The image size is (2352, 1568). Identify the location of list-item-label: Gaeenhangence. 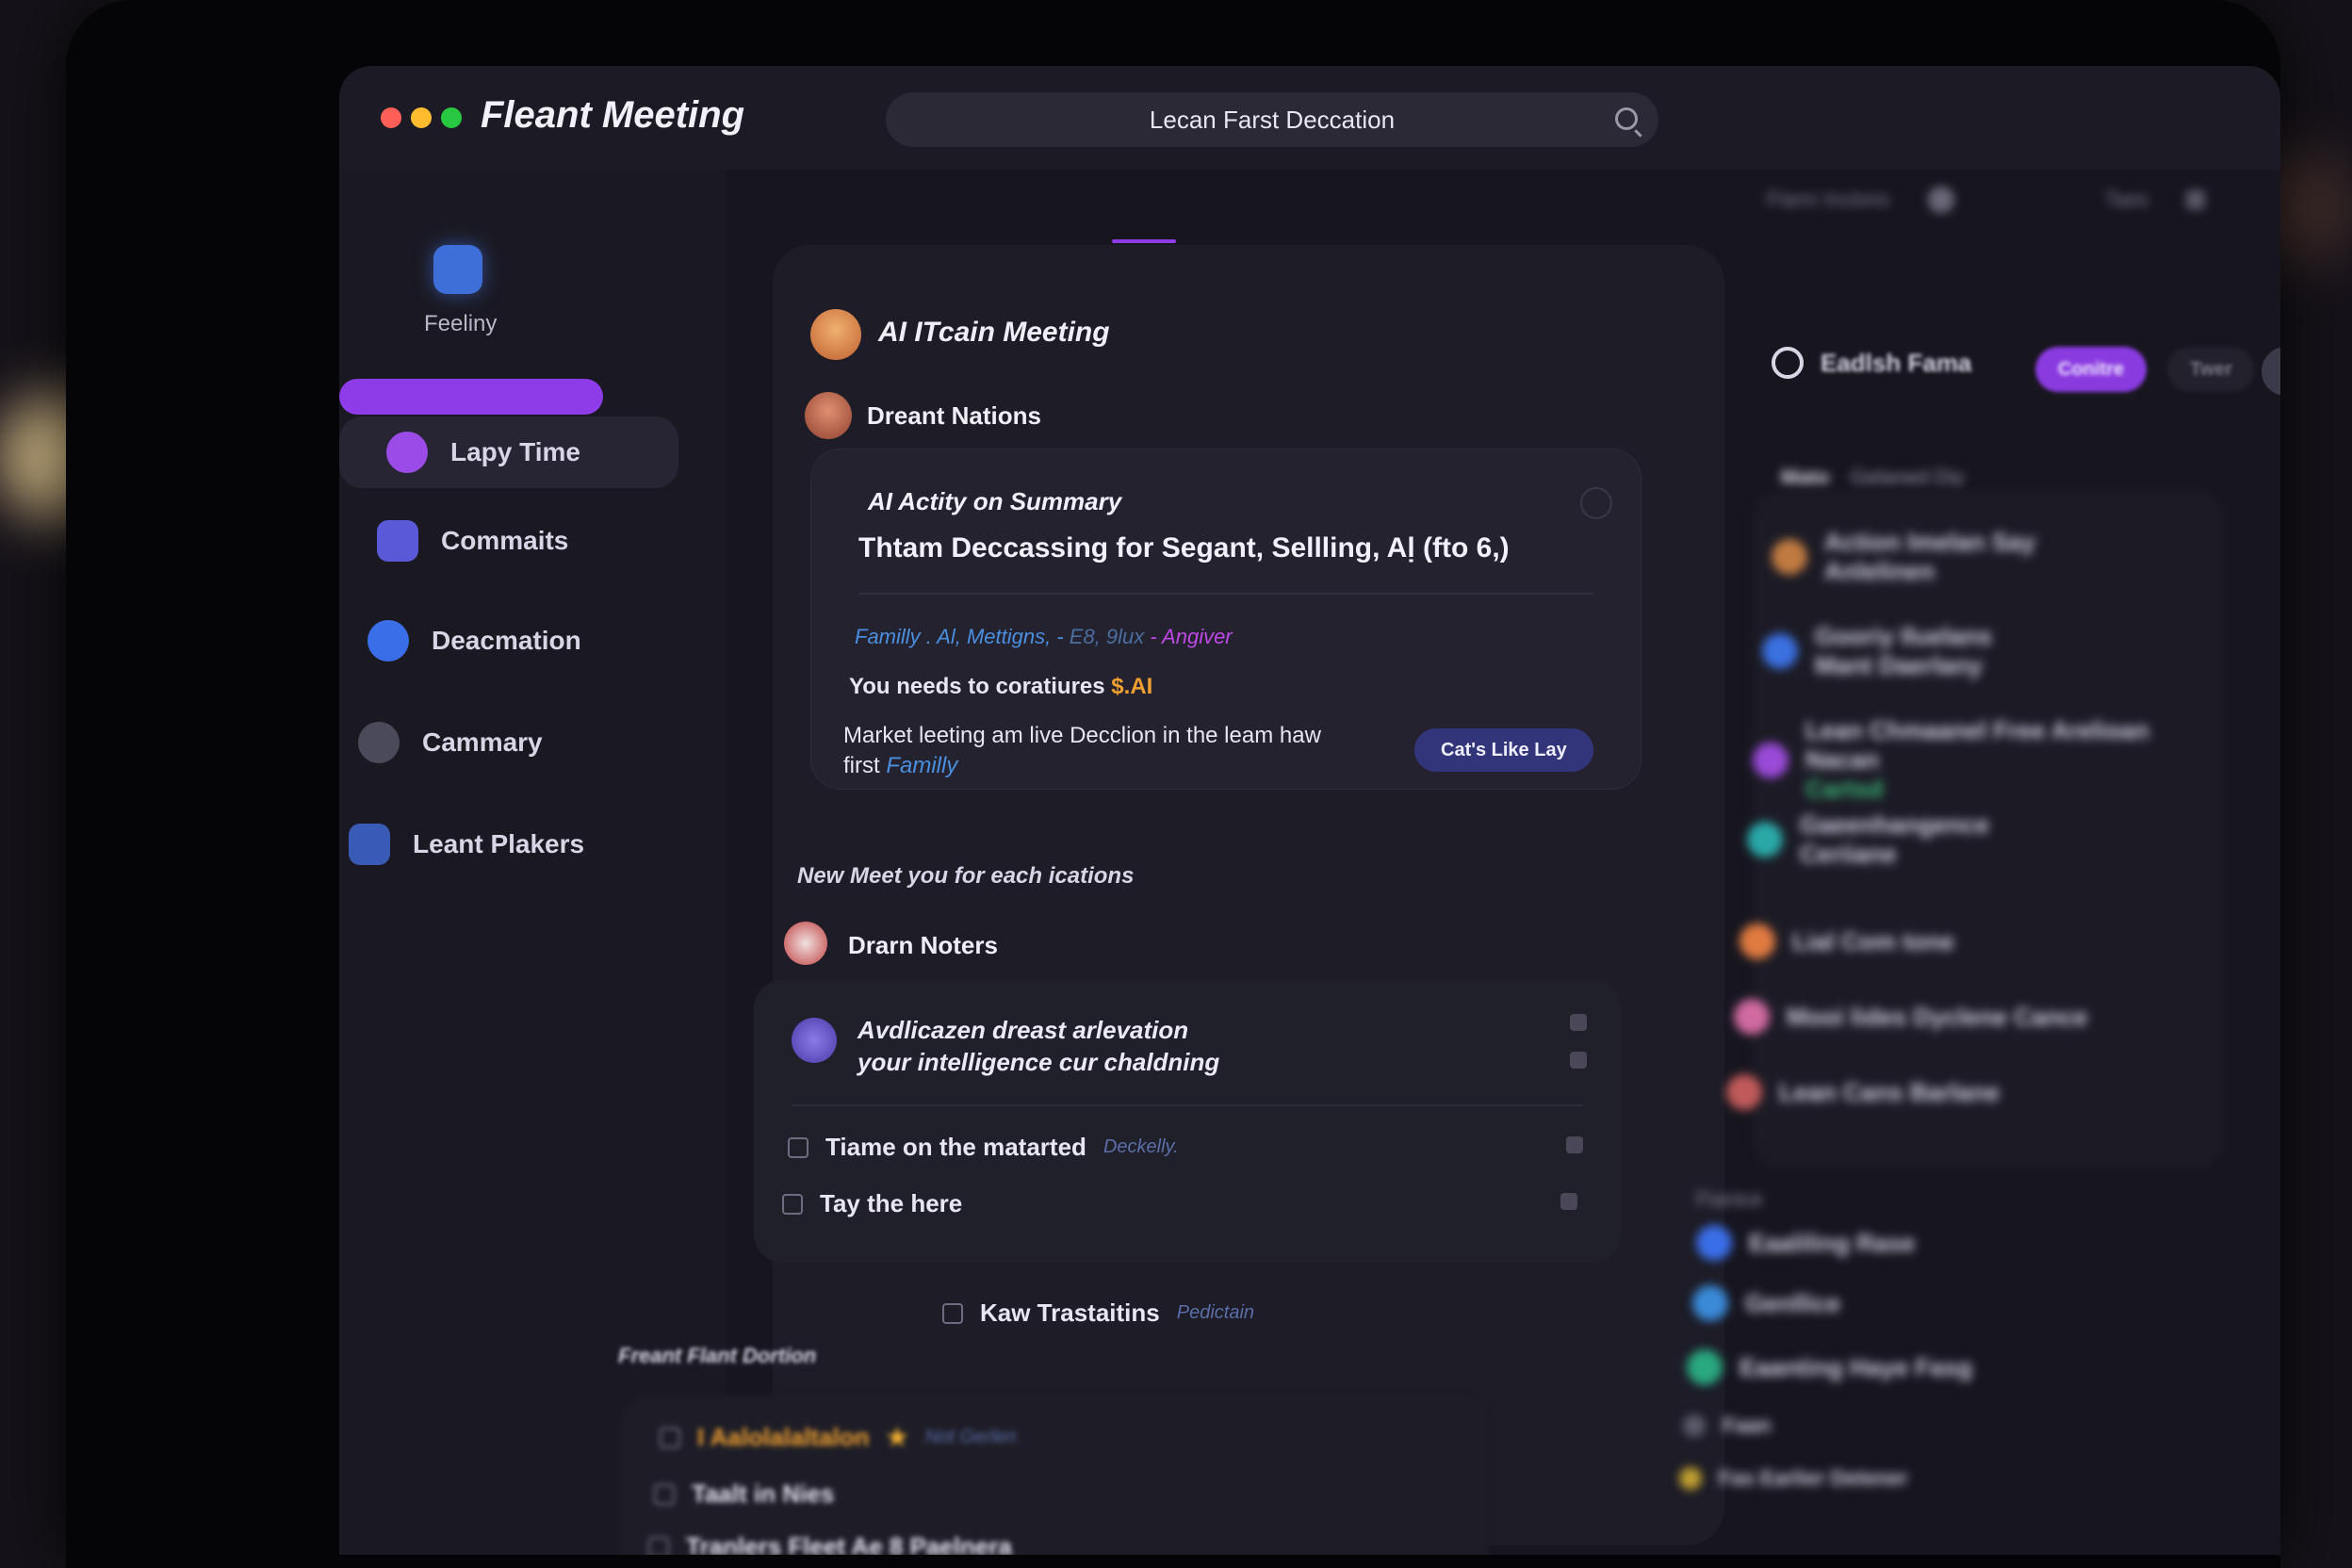
(1894, 824).